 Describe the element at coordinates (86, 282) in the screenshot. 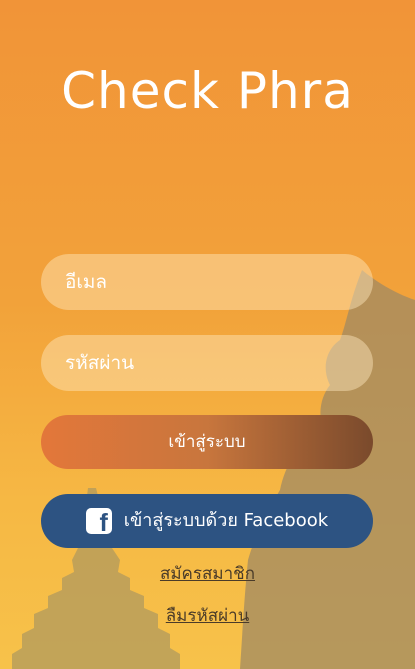

I see `email-placeholder: อีเมล` at that location.